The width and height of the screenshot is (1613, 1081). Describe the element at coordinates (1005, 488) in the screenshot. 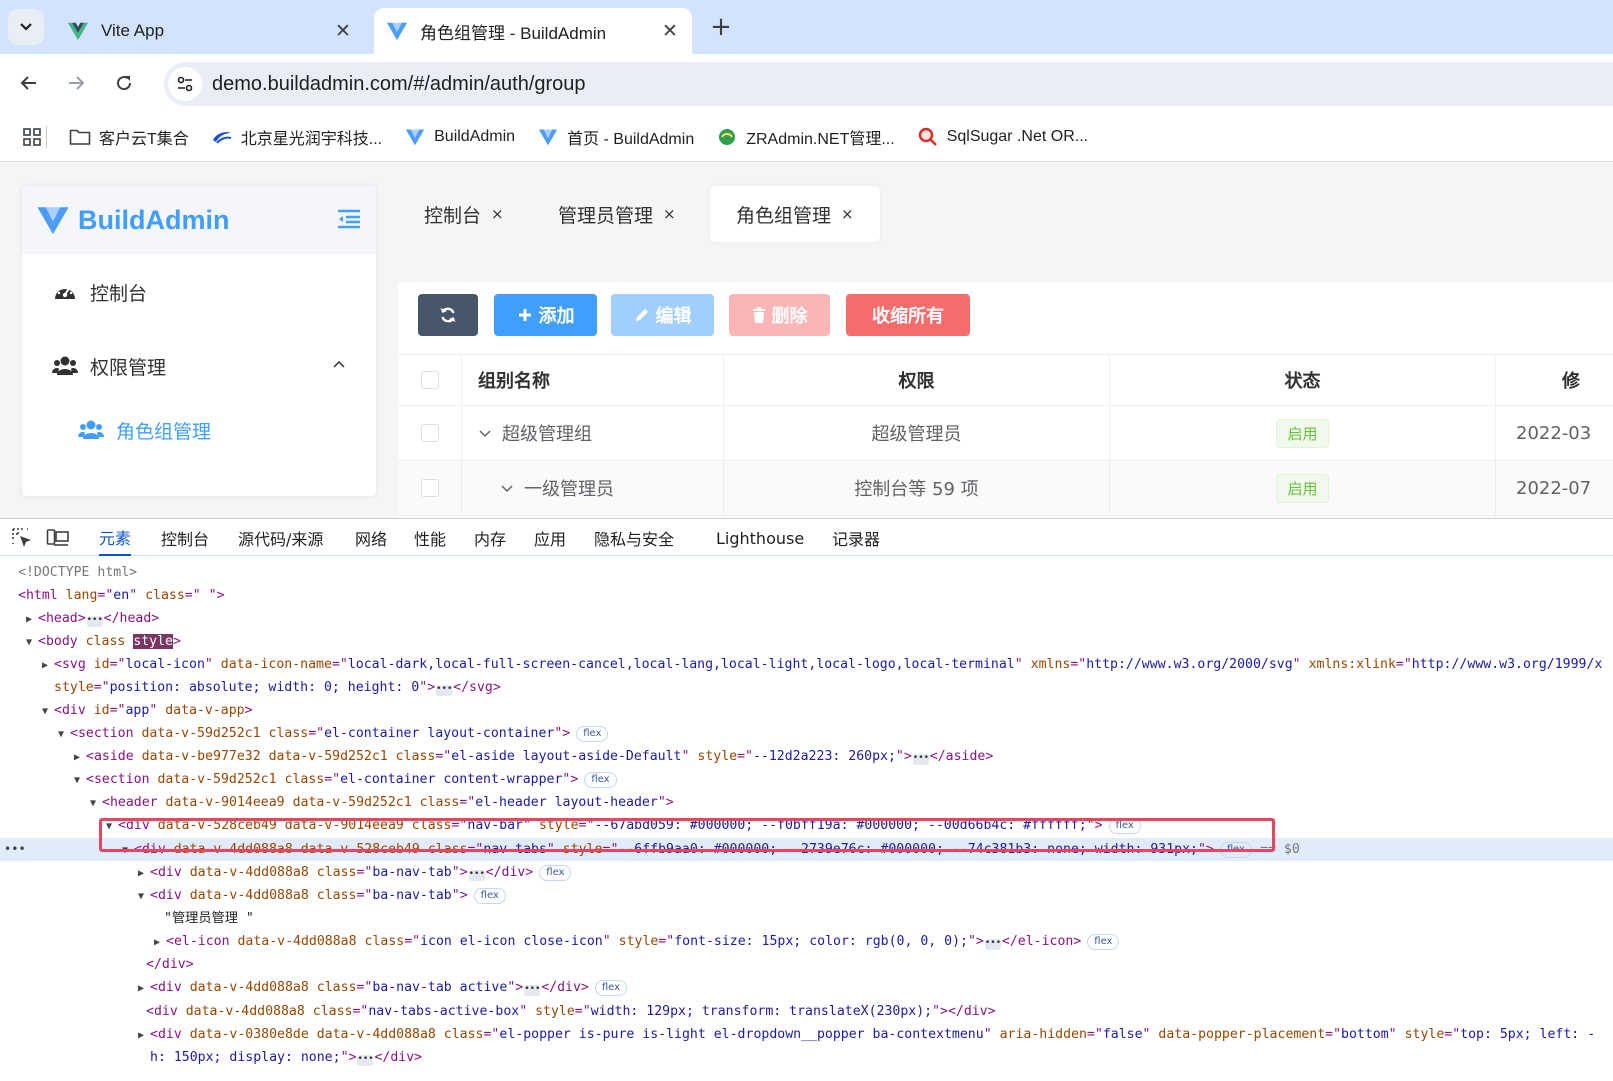

I see `table-row: 一级管理员 控制台等 59 项 启用 2022-07` at that location.